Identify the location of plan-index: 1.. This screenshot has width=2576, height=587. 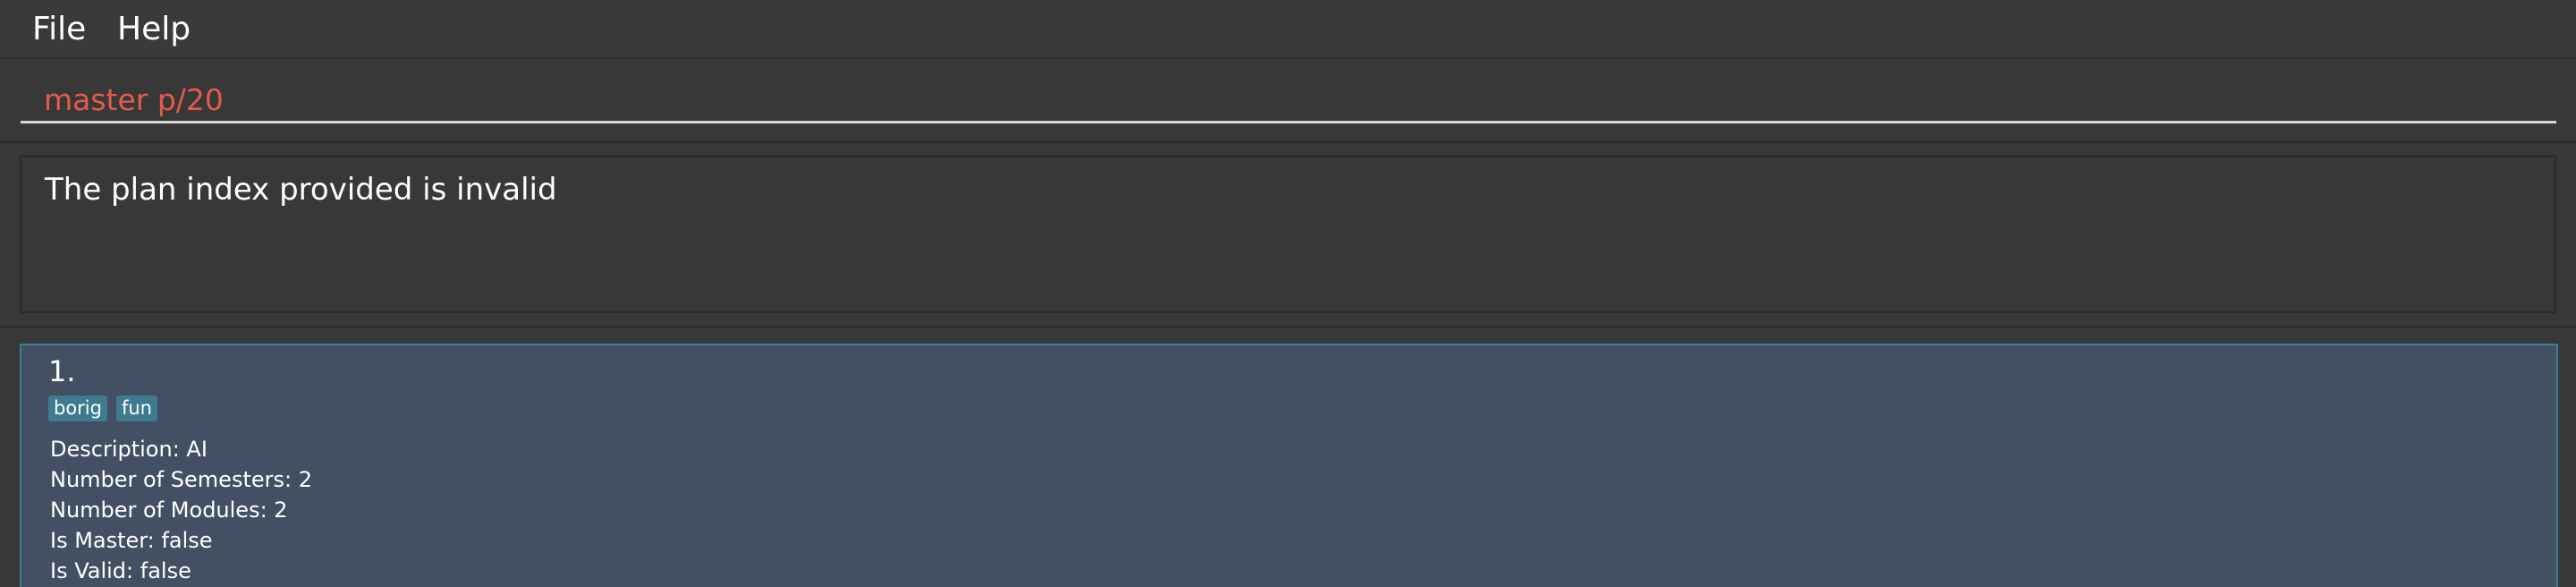
(62, 371).